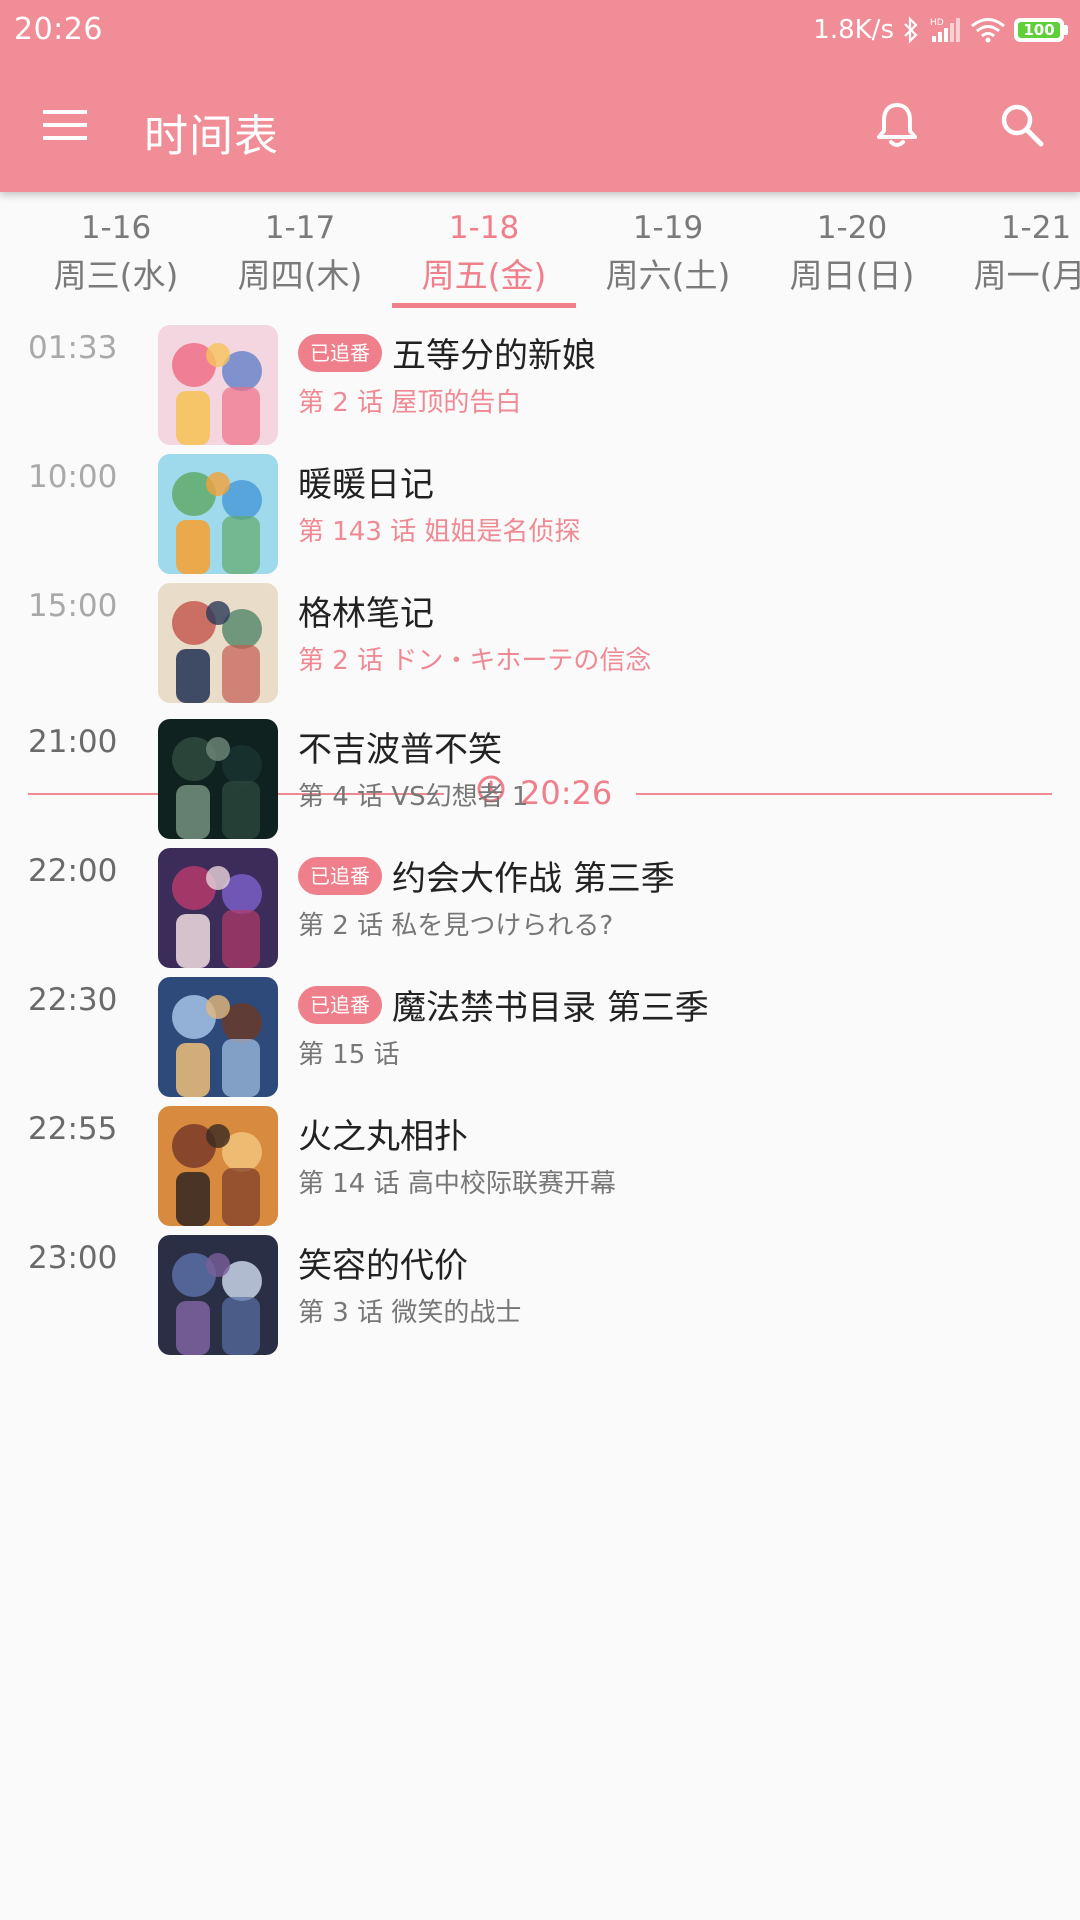 The image size is (1080, 1920). I want to click on day-tab: 1-21 周一(月), so click(1012, 250).